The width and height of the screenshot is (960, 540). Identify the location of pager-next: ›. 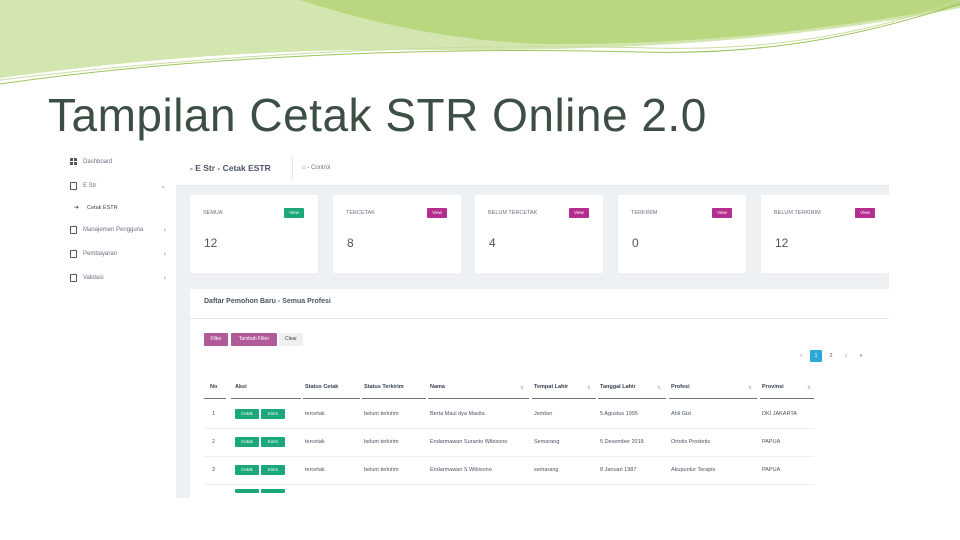
(846, 356).